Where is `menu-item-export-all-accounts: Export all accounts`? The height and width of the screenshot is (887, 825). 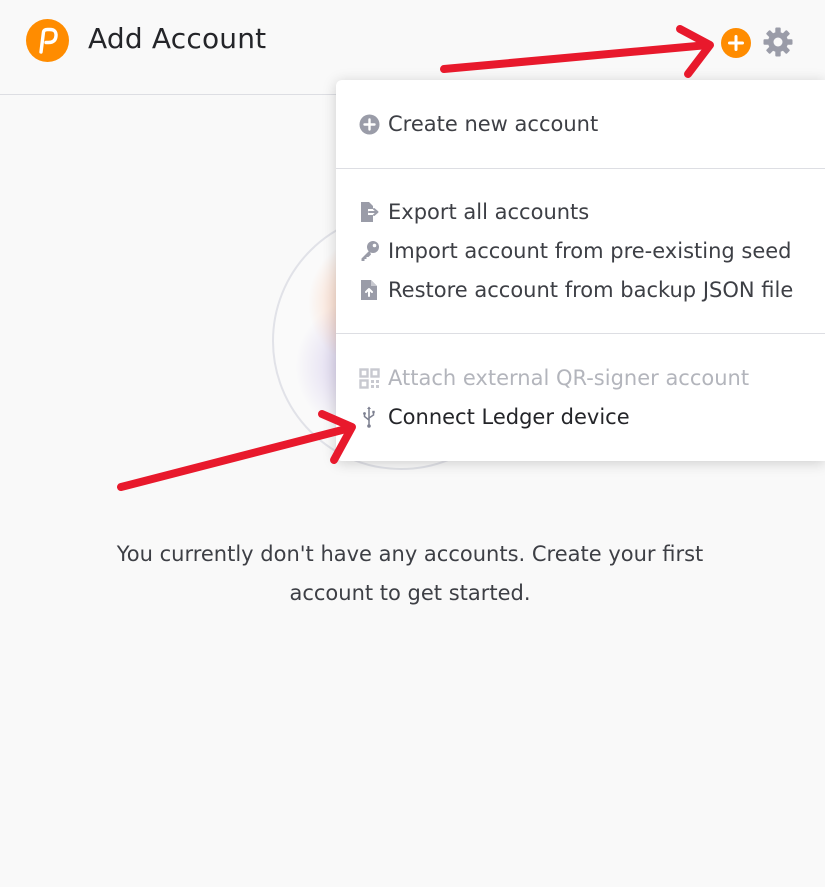 menu-item-export-all-accounts: Export all accounts is located at coordinates (473, 212).